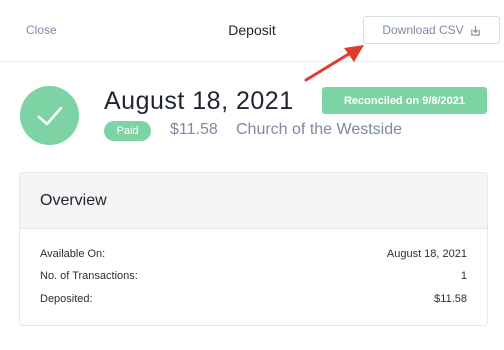 This screenshot has width=504, height=350. I want to click on check-icon, so click(49, 115).